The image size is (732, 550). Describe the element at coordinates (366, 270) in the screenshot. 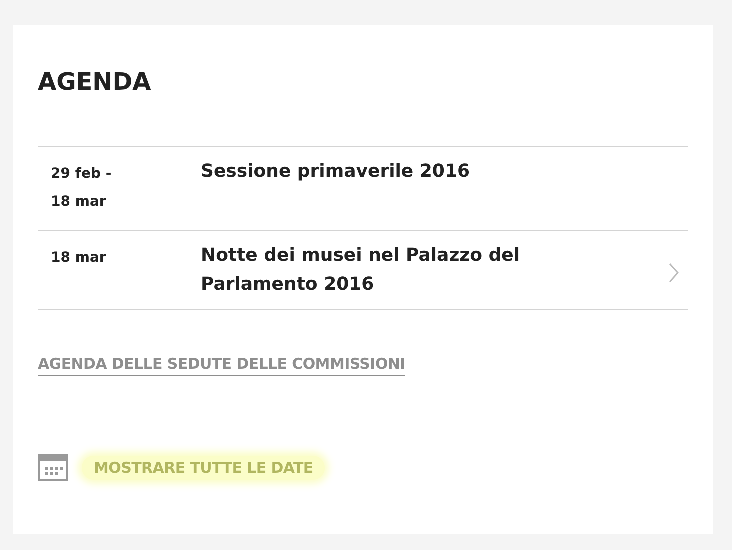

I see `event-title: Notte dei musei nel Palazzo del Parlamento 2016` at that location.